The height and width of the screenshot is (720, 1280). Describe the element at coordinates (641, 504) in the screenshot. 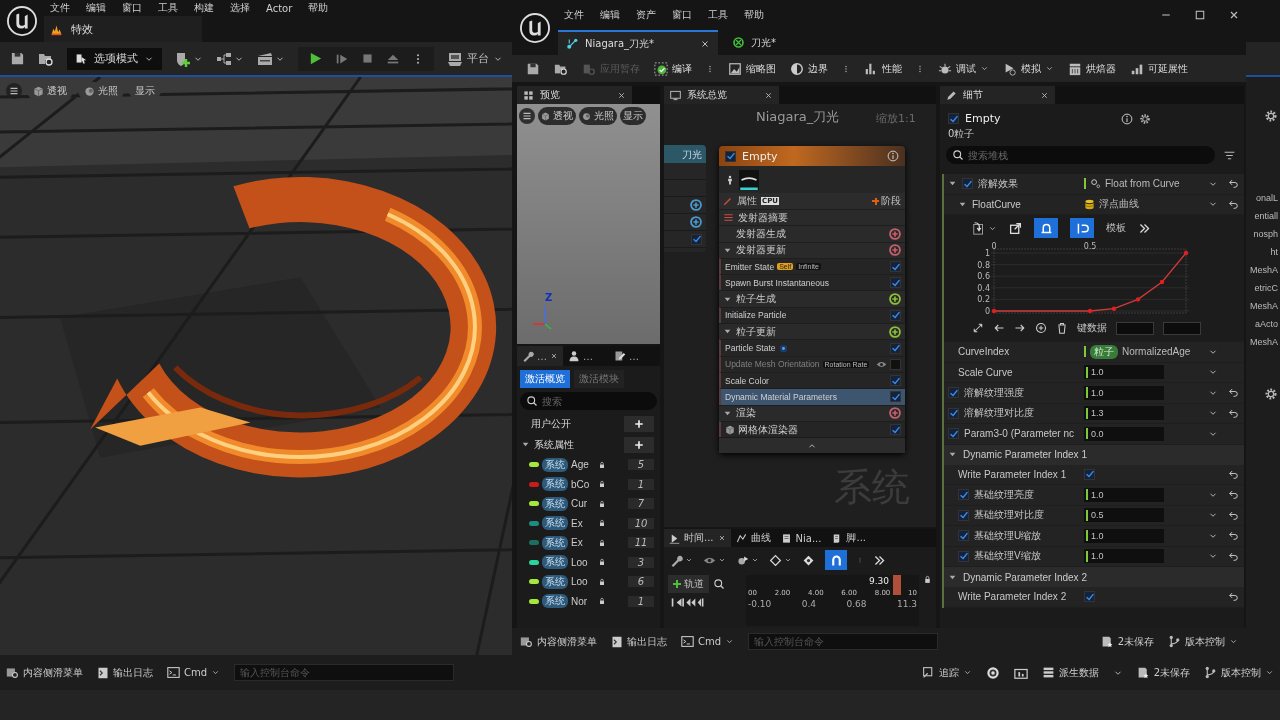

I see `value-field: 7` at that location.